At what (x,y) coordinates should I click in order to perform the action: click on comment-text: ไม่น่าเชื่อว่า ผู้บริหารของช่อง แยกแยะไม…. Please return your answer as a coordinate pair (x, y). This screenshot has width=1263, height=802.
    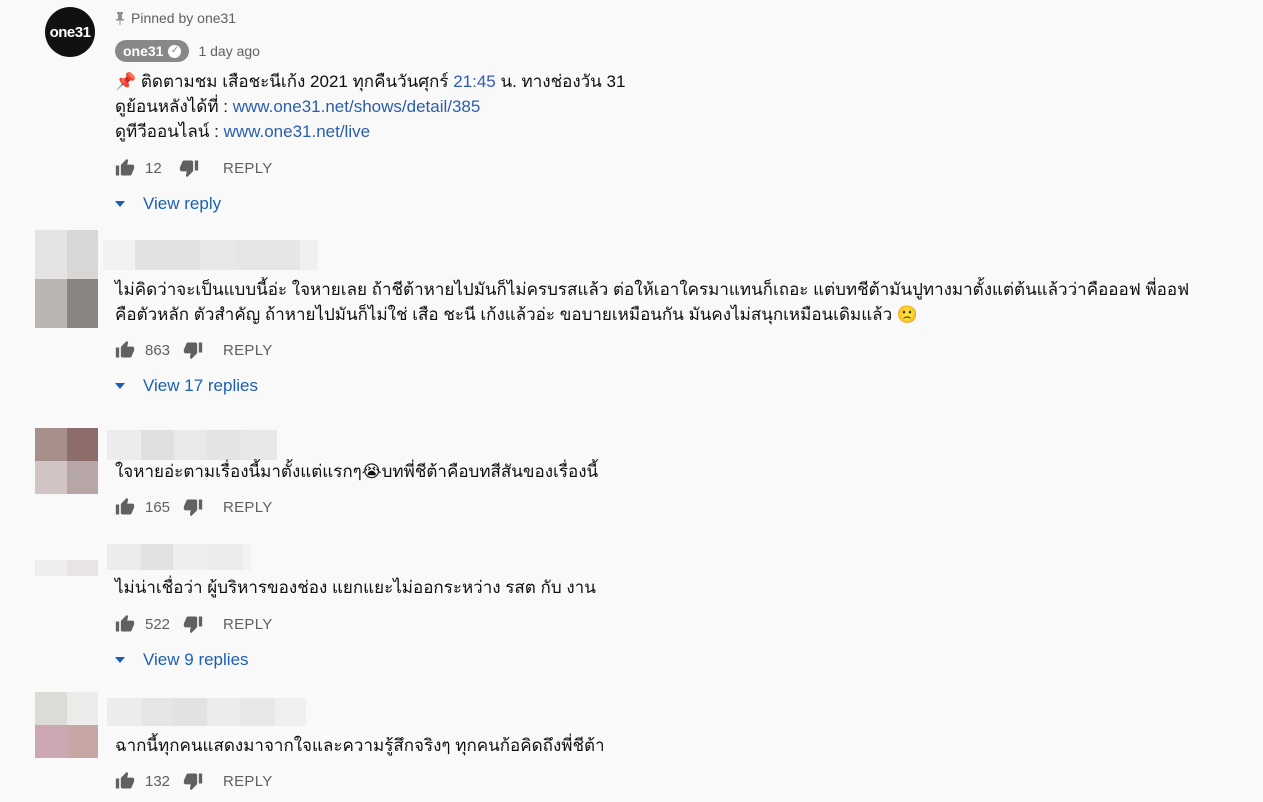
    Looking at the image, I should click on (355, 587).